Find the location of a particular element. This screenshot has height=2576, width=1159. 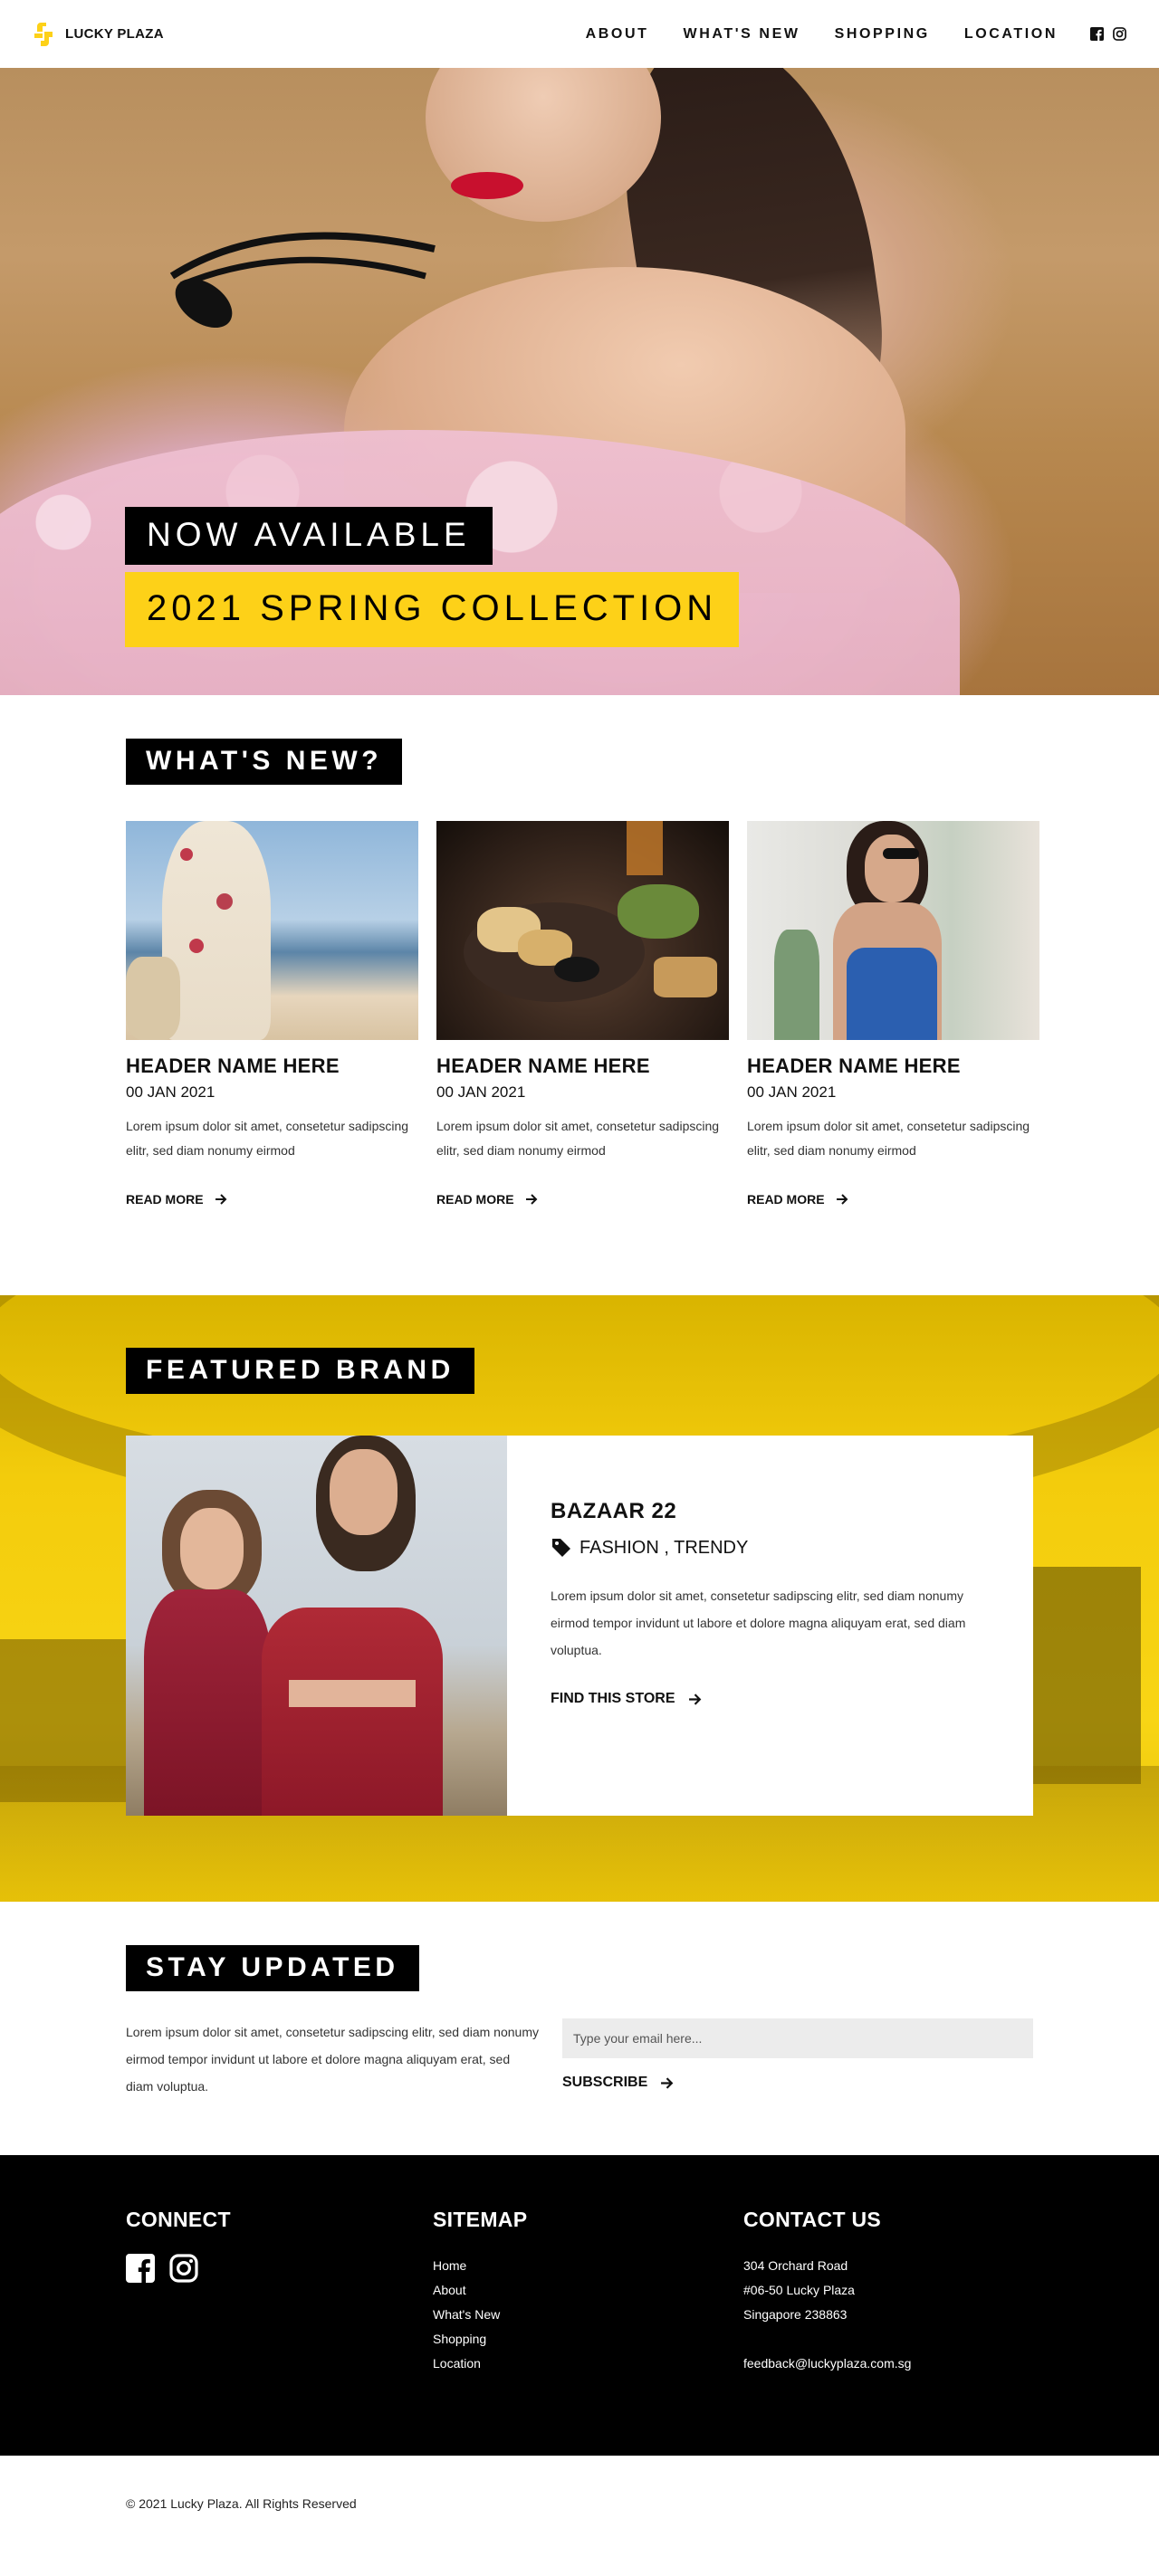

footer-sitemap-links: Home About What's New Shopping Location is located at coordinates (588, 2315).